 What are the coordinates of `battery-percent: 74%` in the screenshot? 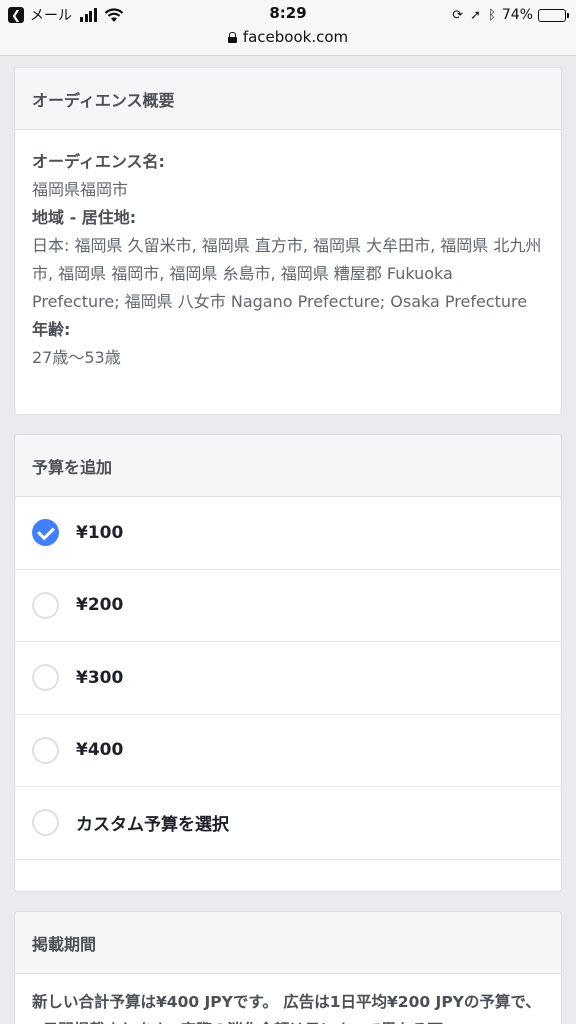 It's located at (517, 15).